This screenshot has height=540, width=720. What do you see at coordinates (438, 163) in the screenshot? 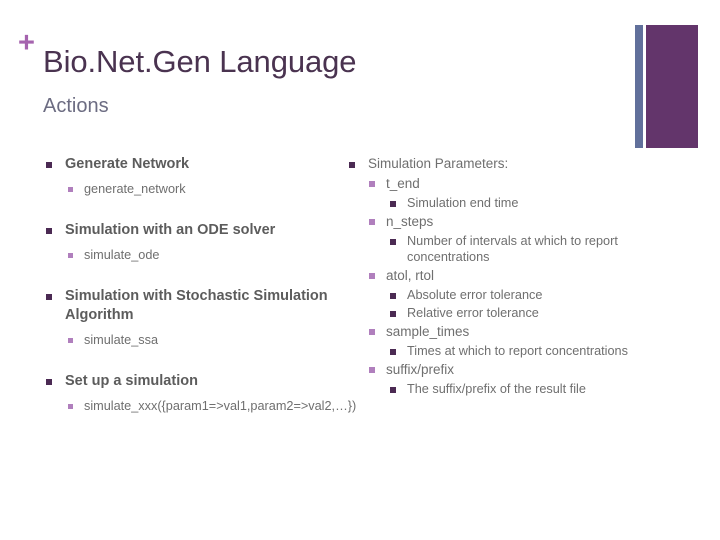
I see `list-item-label: Simulation Parameters:` at bounding box center [438, 163].